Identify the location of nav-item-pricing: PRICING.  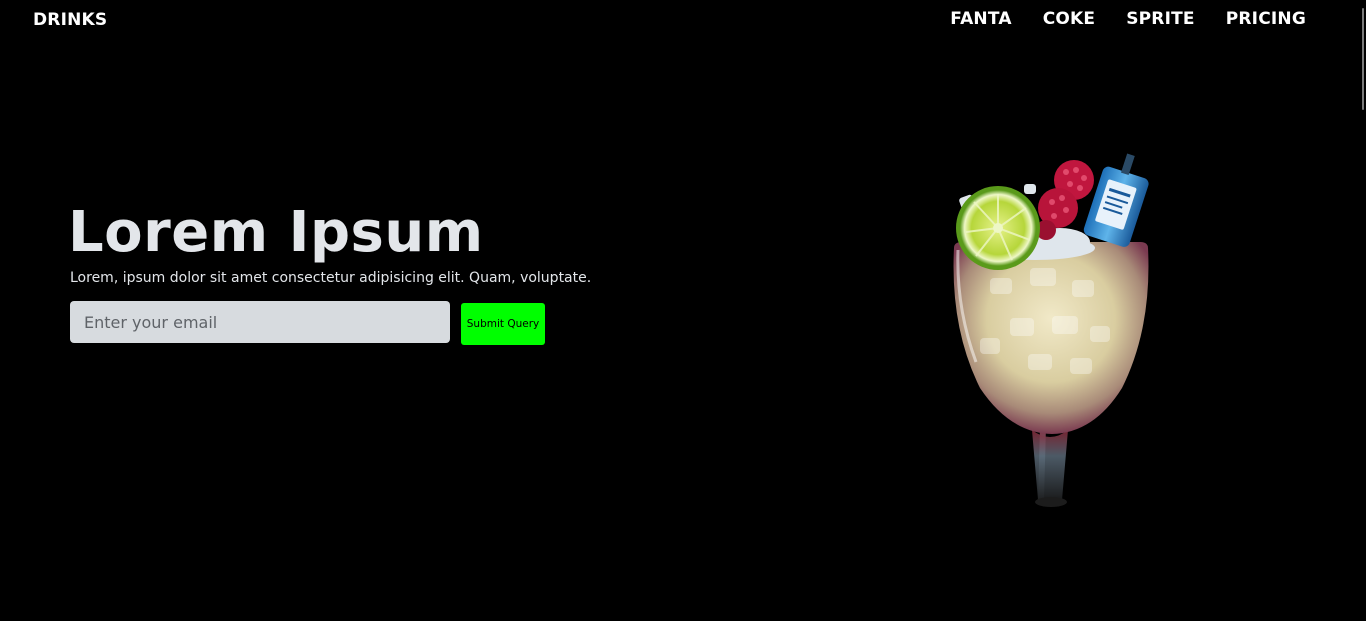
(1266, 19).